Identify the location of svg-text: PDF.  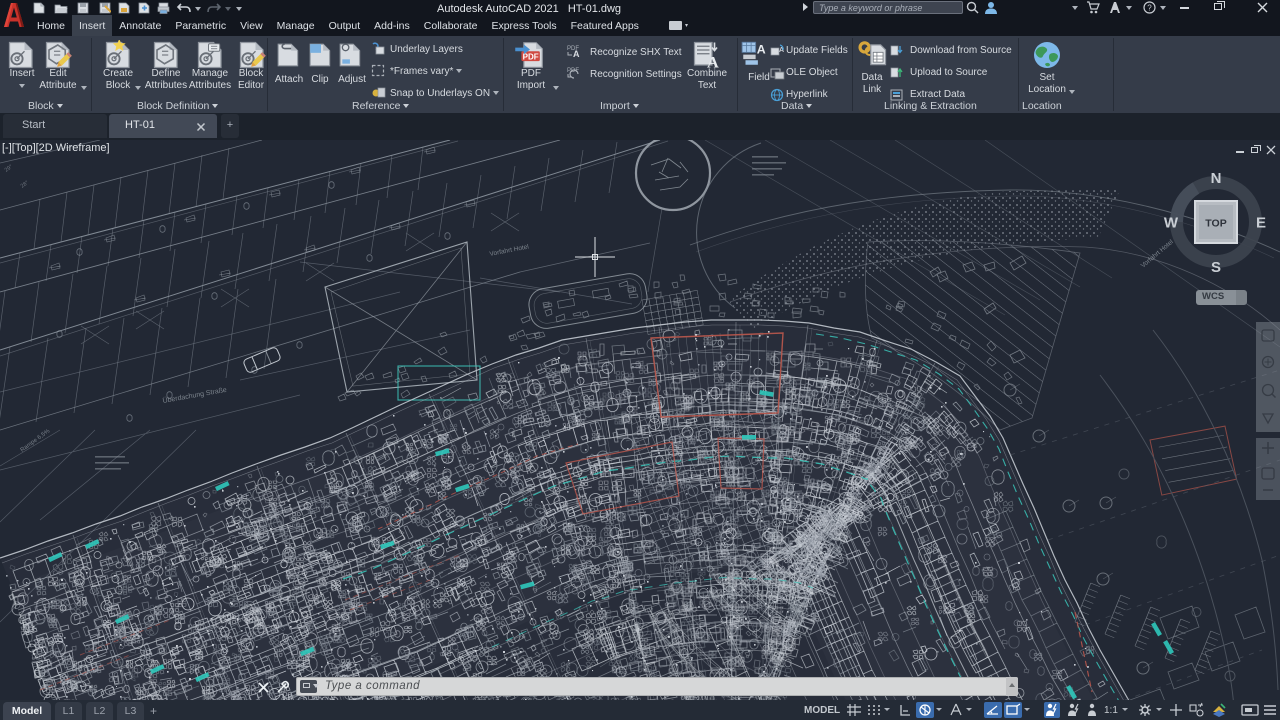
(531, 56).